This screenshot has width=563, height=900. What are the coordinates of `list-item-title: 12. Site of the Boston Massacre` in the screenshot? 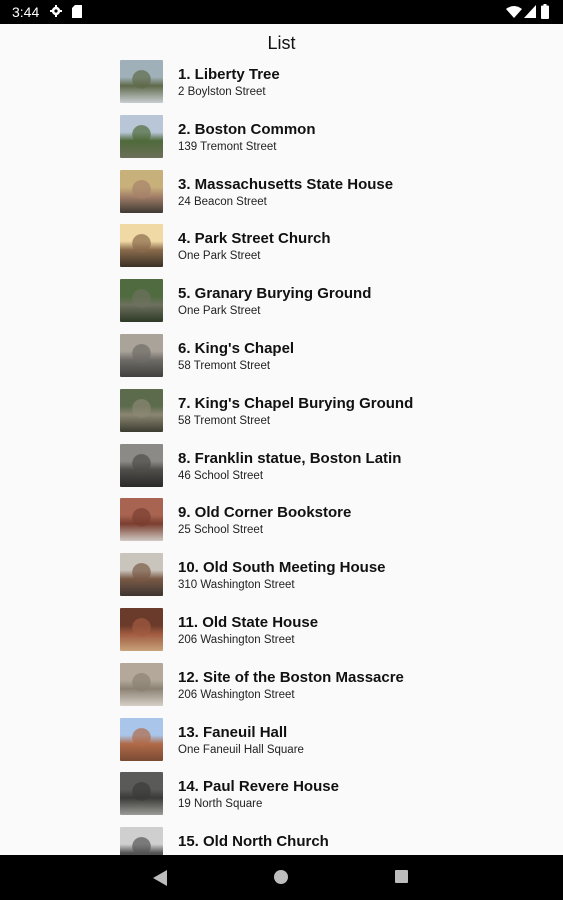 It's located at (291, 677).